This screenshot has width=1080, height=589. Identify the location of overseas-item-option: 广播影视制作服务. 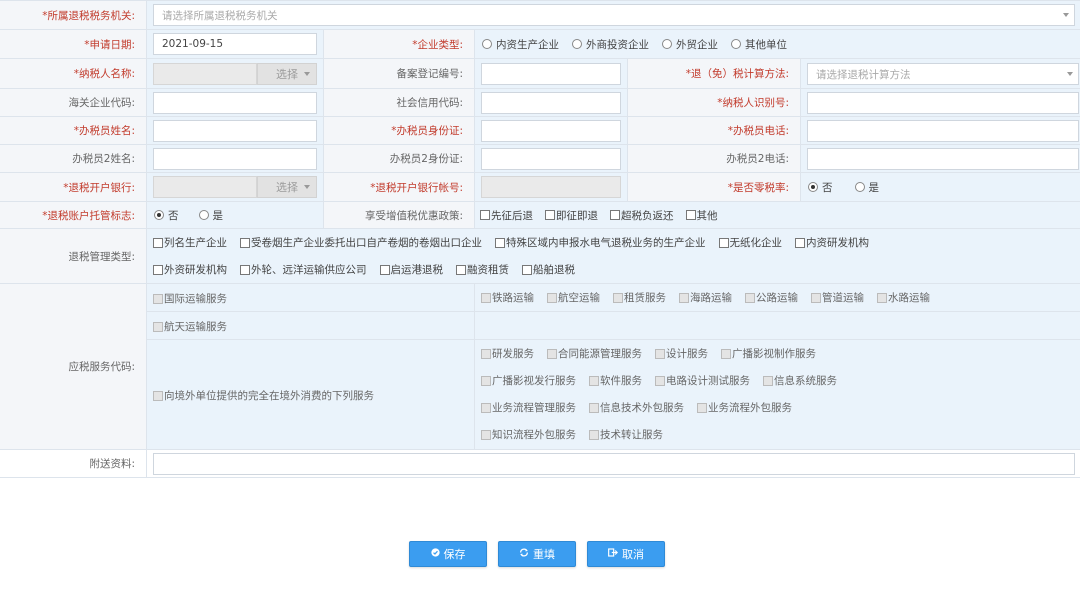
(768, 353).